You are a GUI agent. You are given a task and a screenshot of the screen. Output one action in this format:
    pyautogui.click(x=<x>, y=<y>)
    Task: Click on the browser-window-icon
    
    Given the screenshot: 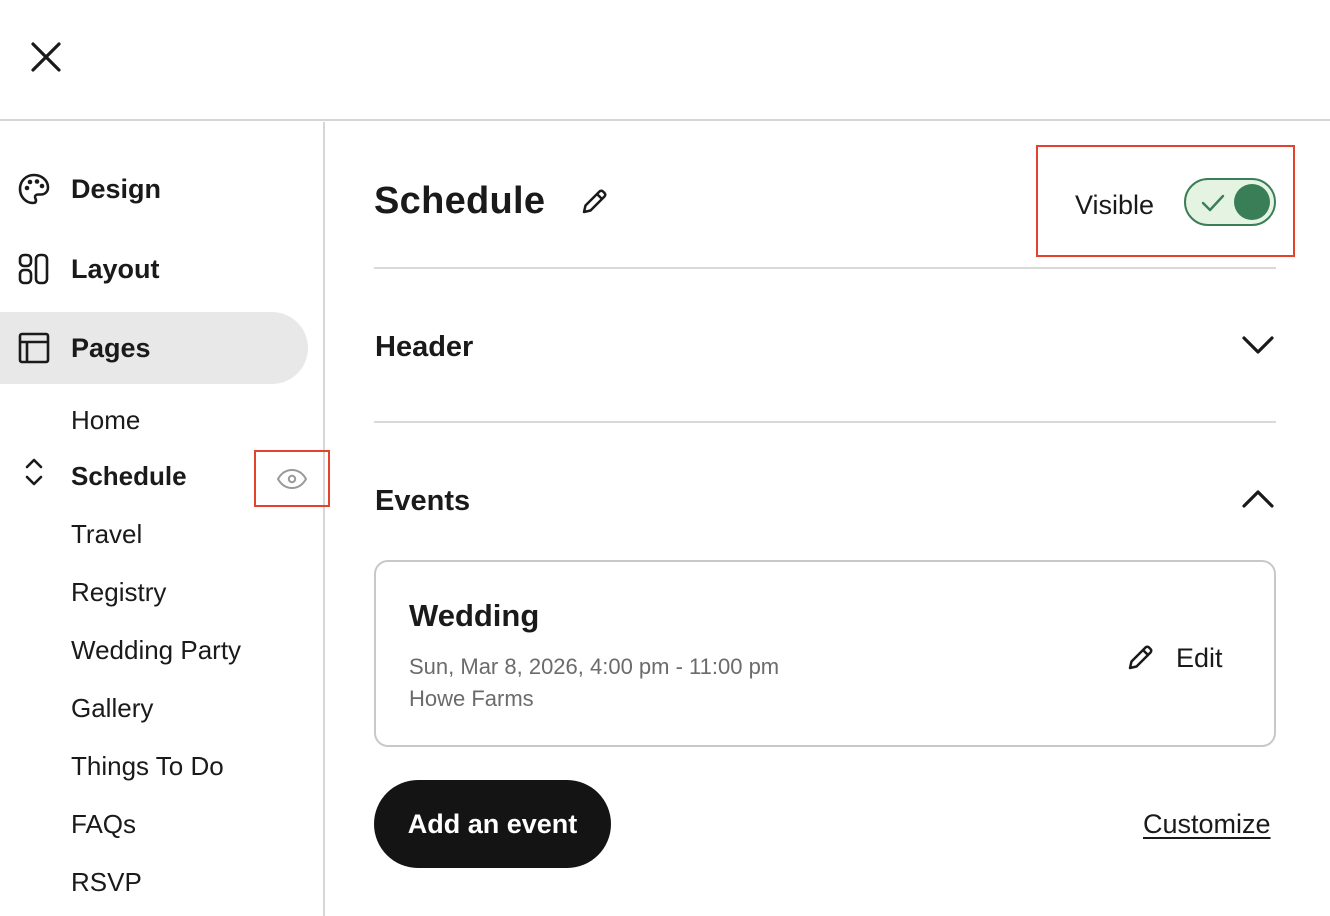 What is the action you would take?
    pyautogui.click(x=34, y=348)
    